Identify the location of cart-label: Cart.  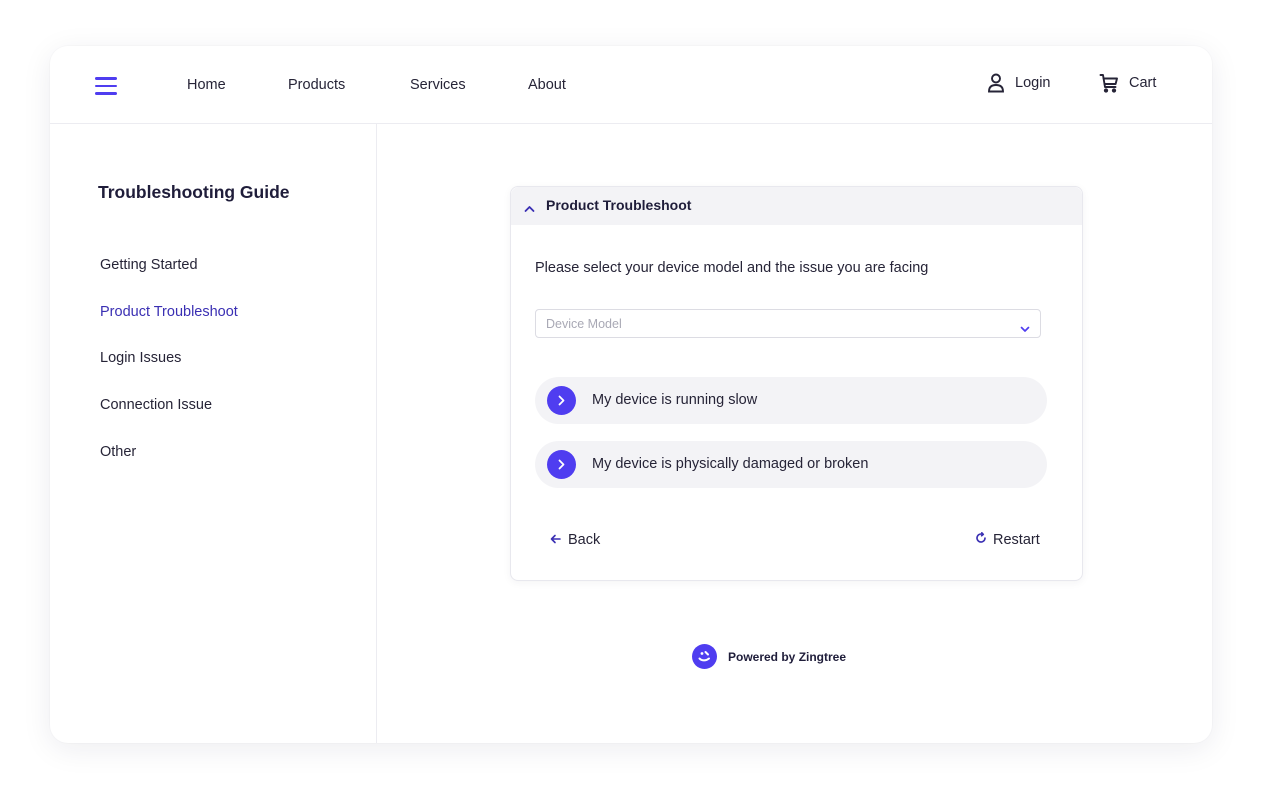
(1143, 83).